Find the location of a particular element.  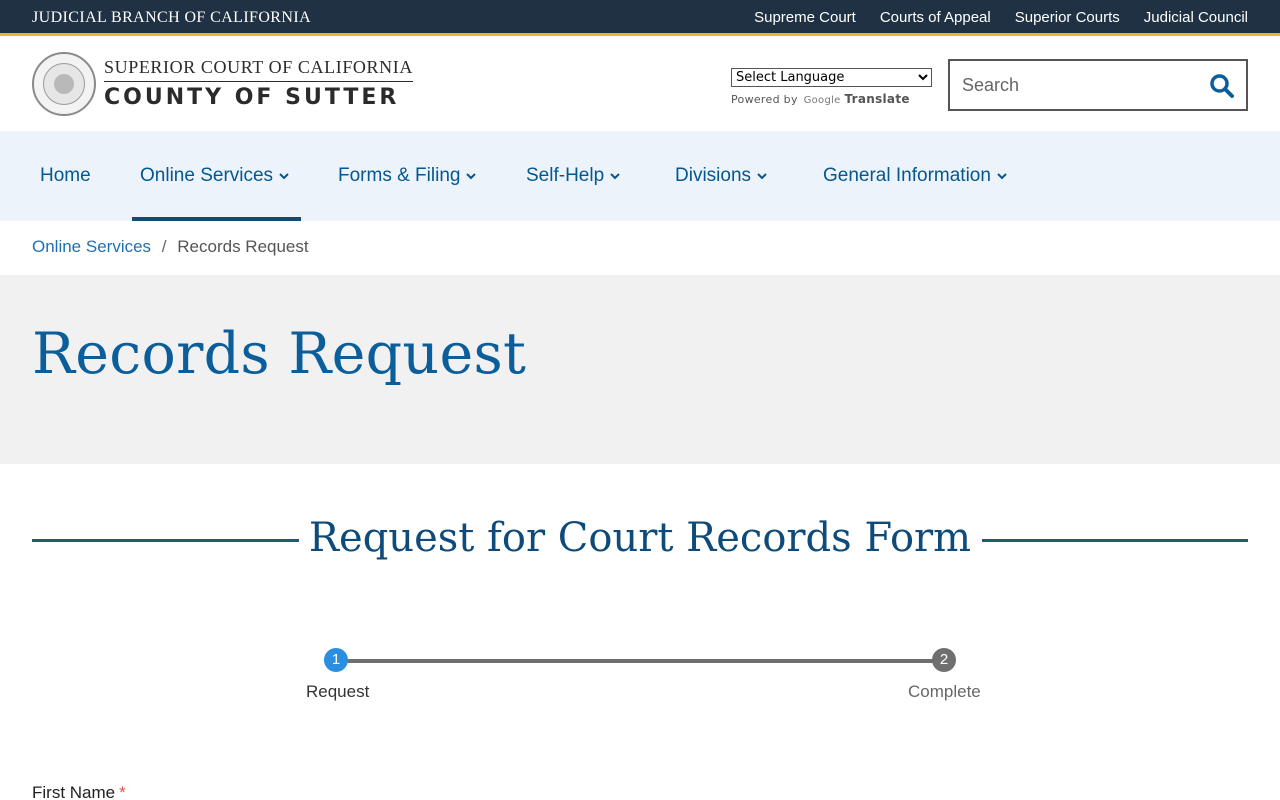

link-courts-of-appeal: Courts of Appeal is located at coordinates (935, 17).